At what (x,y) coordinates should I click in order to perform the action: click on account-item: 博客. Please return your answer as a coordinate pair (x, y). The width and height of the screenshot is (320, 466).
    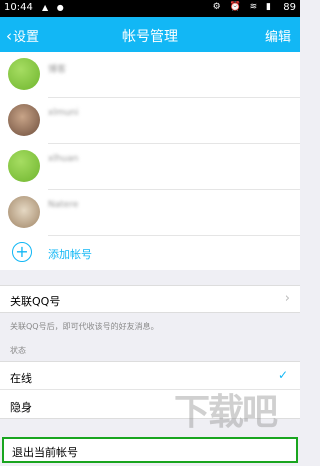
    Looking at the image, I should click on (150, 75).